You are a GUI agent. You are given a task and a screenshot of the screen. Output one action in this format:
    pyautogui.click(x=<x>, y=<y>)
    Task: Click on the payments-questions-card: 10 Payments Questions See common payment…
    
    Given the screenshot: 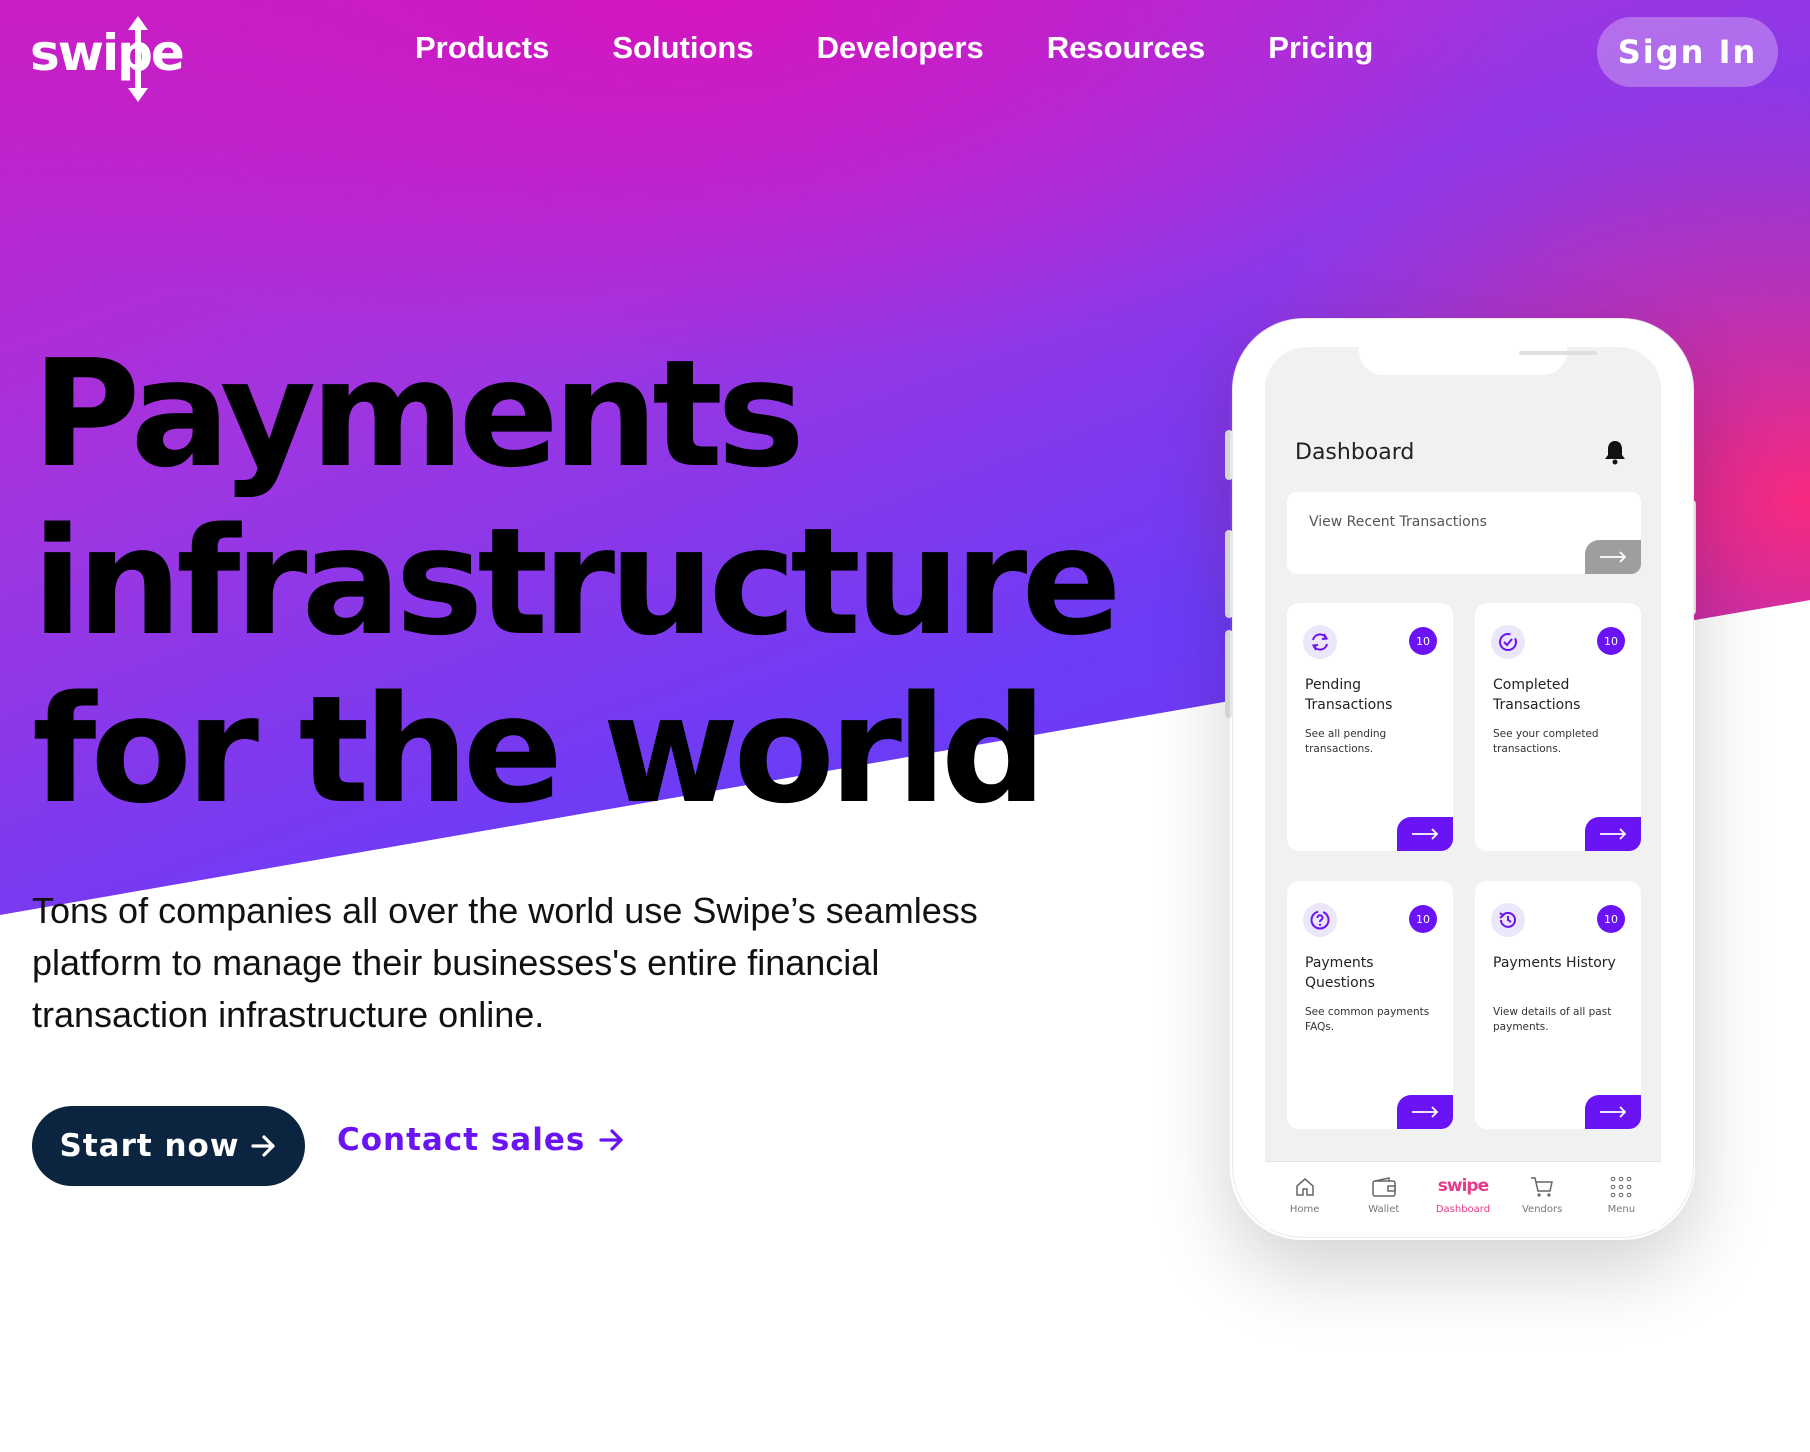 What is the action you would take?
    pyautogui.click(x=1370, y=1005)
    